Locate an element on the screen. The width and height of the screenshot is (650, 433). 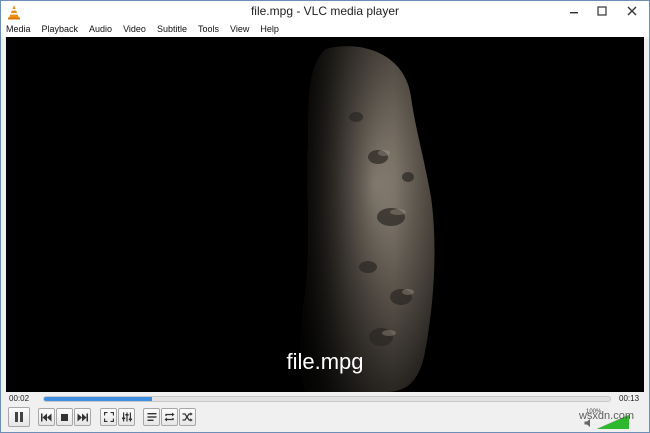
fullscreen-button is located at coordinates (108, 417).